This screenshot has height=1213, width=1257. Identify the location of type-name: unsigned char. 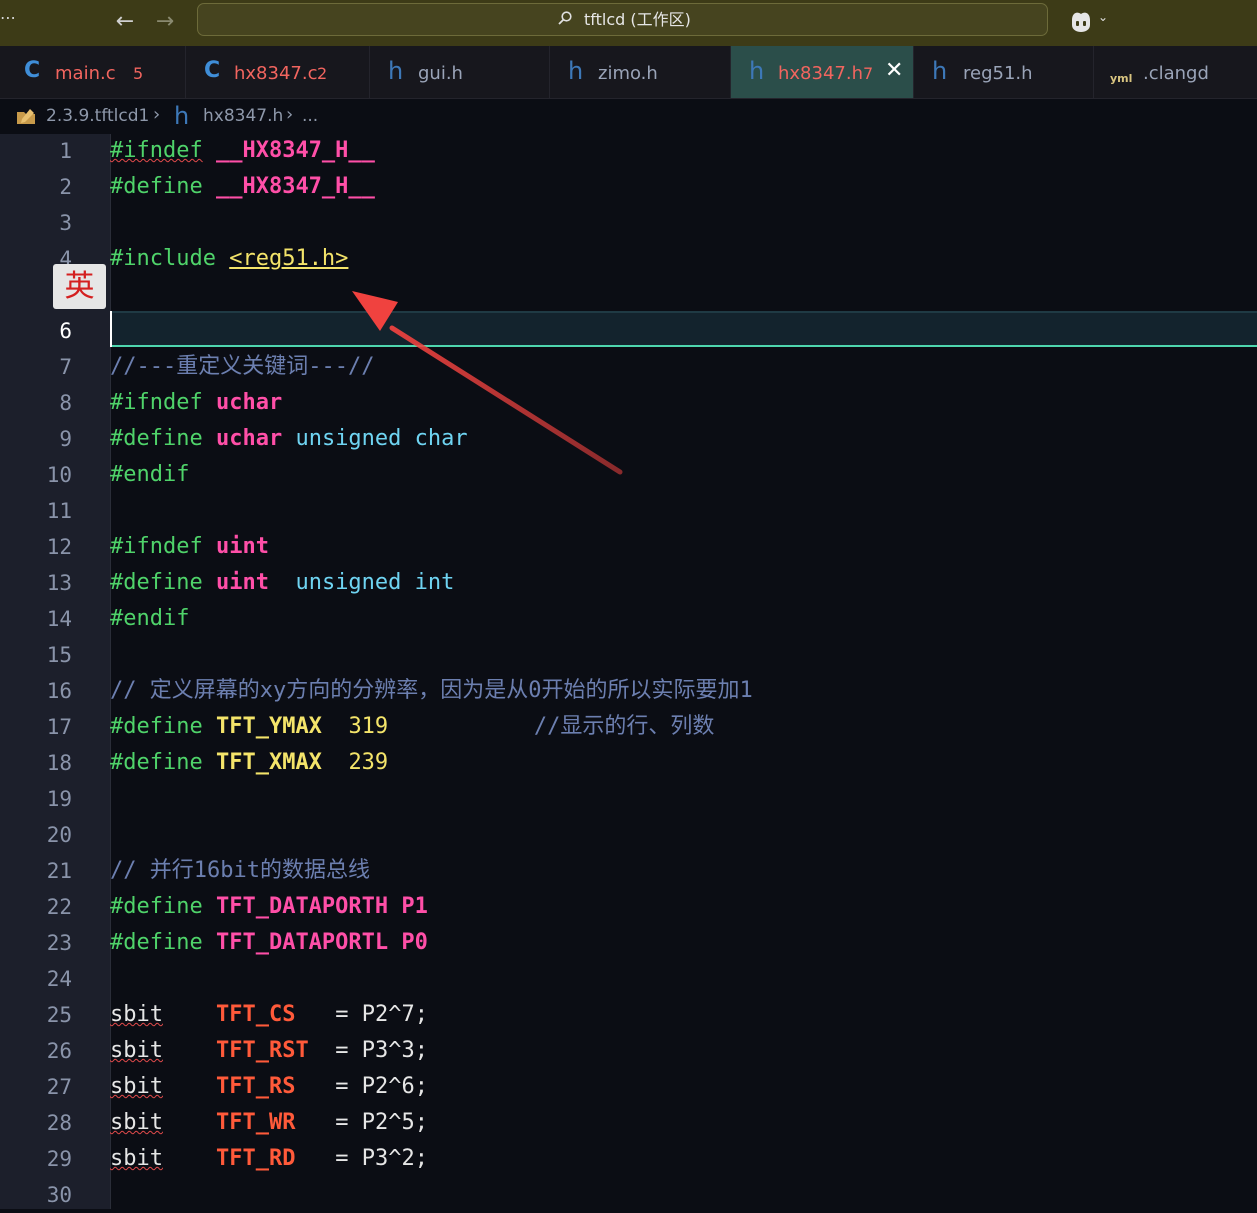
(381, 438).